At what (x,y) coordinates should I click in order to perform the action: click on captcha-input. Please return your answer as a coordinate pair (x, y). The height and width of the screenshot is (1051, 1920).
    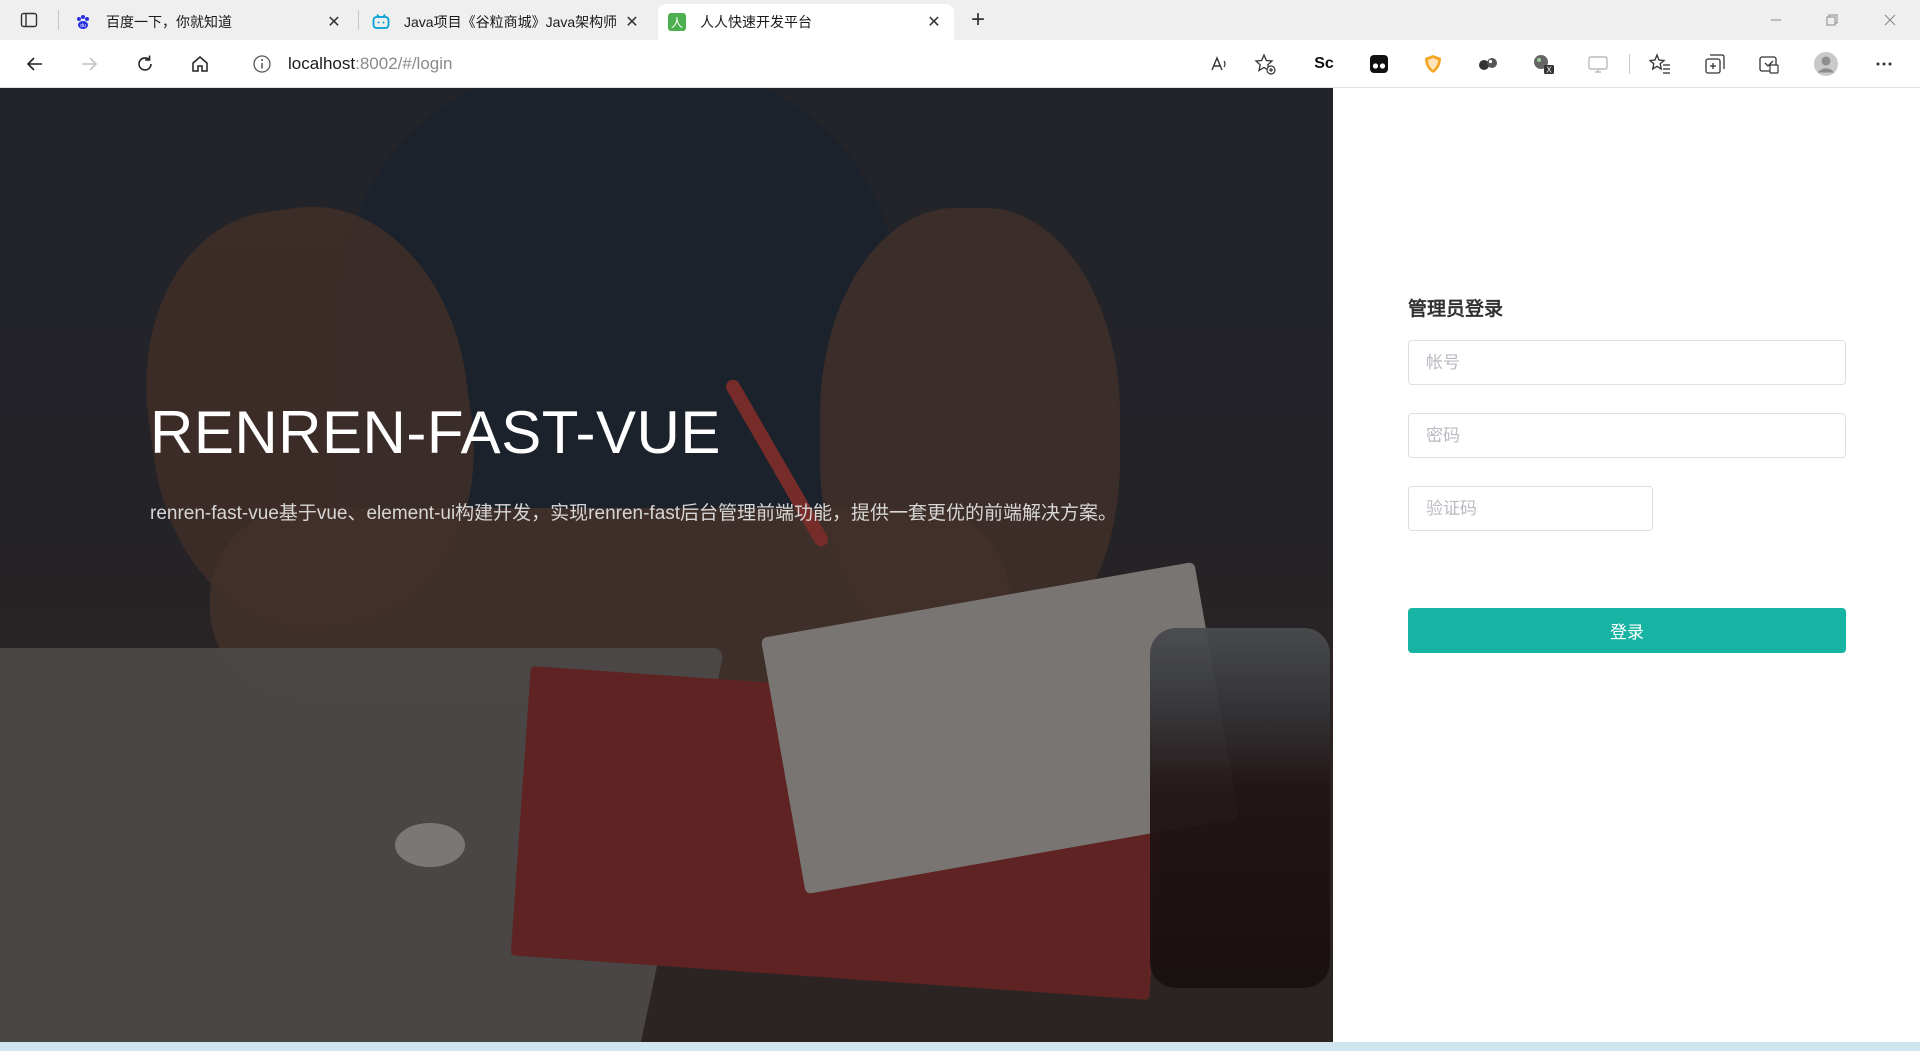
    Looking at the image, I should click on (1530, 508).